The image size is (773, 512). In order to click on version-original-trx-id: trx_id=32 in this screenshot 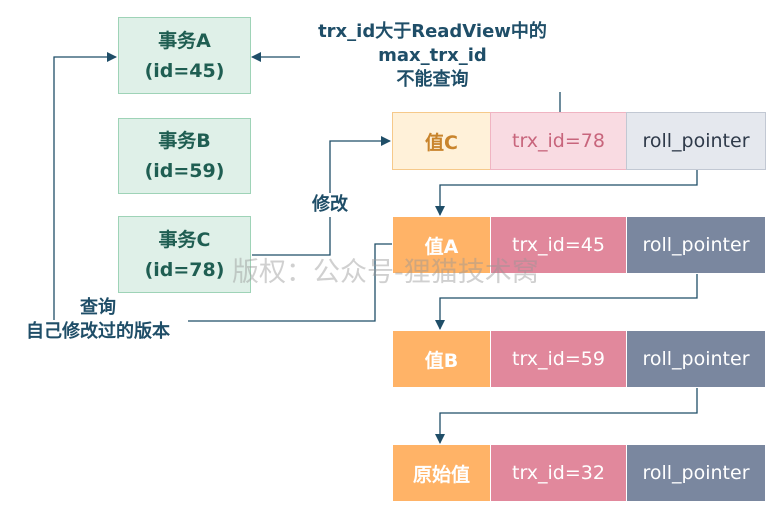, I will do `click(558, 473)`.